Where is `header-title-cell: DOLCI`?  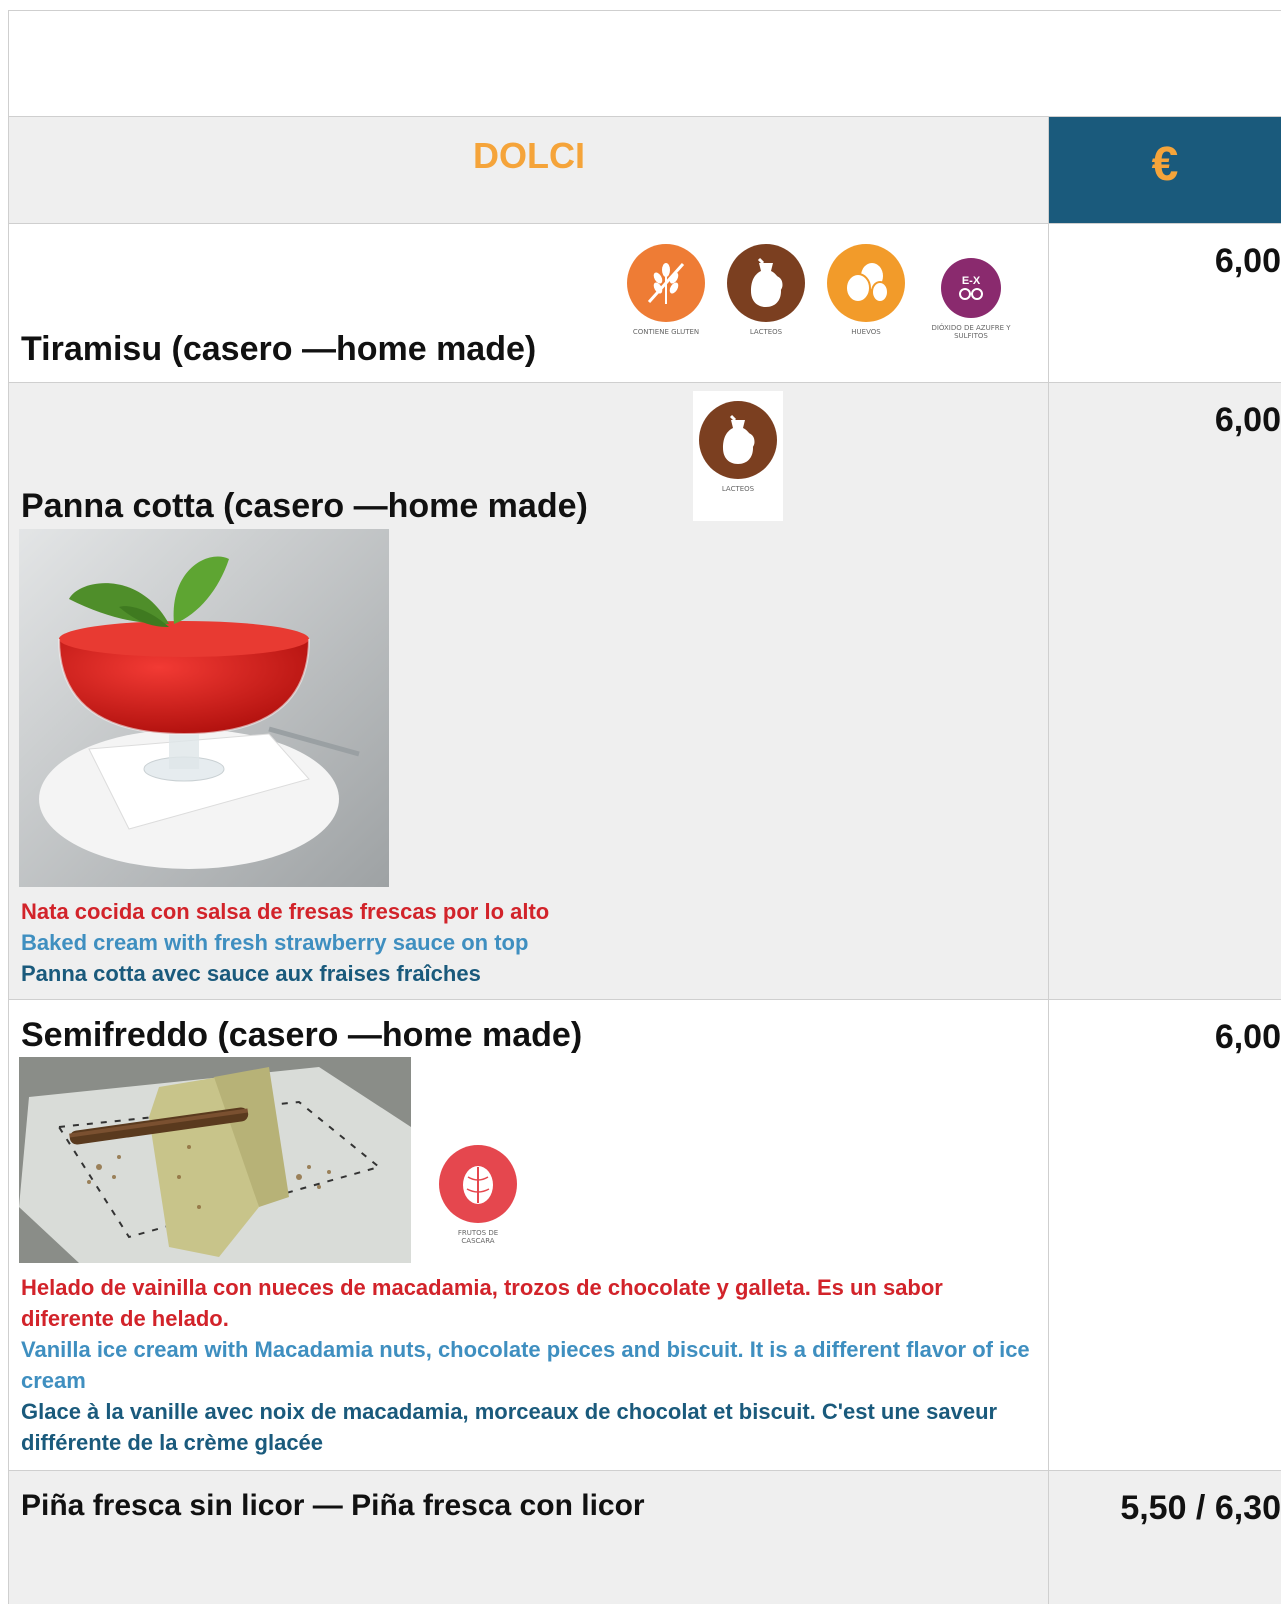 header-title-cell: DOLCI is located at coordinates (529, 170).